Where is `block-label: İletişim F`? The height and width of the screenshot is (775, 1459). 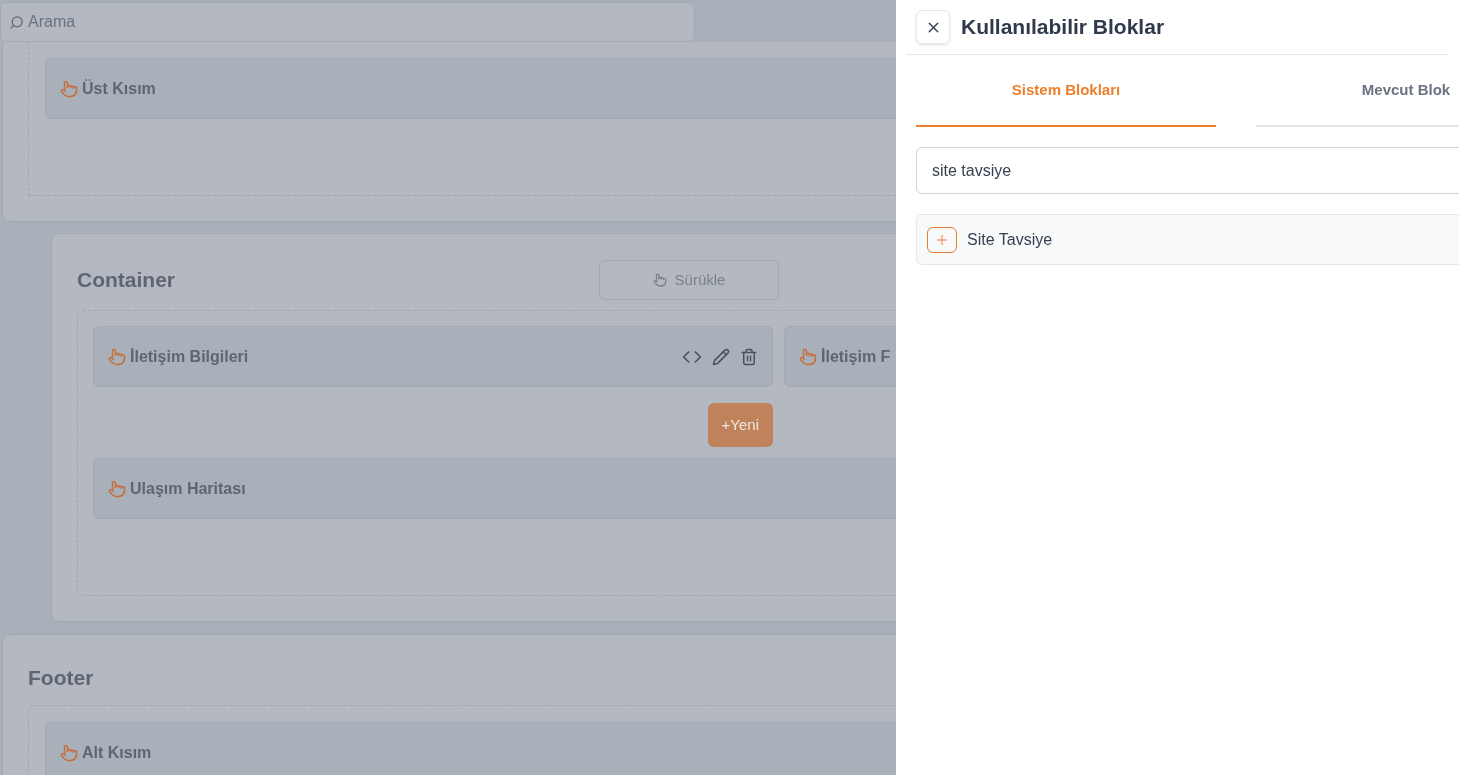 block-label: İletişim F is located at coordinates (856, 356).